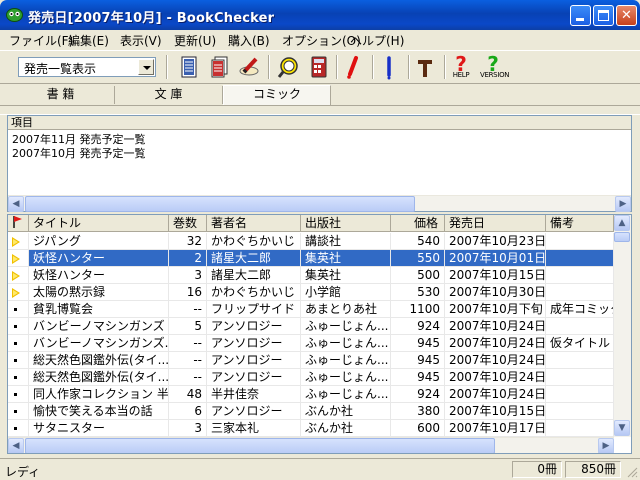  Describe the element at coordinates (41, 40) in the screenshot. I see `menu-file: ファイル(F)` at that location.